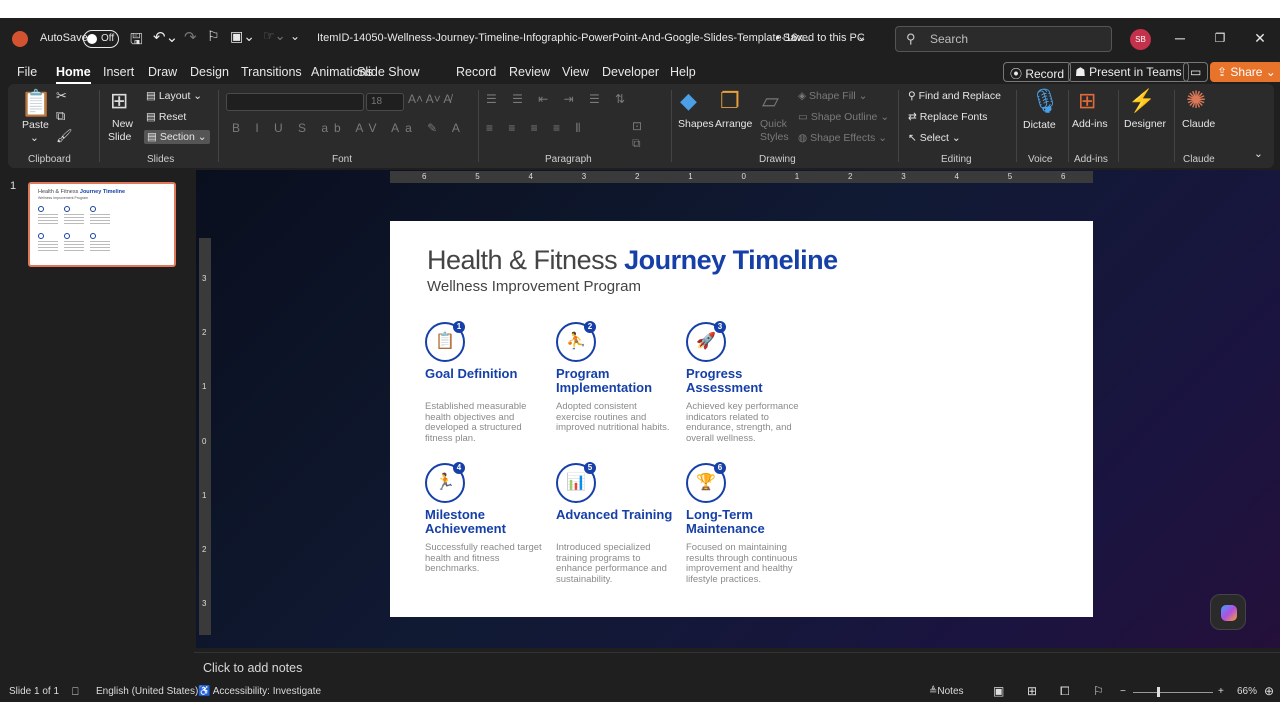  Describe the element at coordinates (1141, 101) in the screenshot. I see `designer-icon: ⚡` at that location.